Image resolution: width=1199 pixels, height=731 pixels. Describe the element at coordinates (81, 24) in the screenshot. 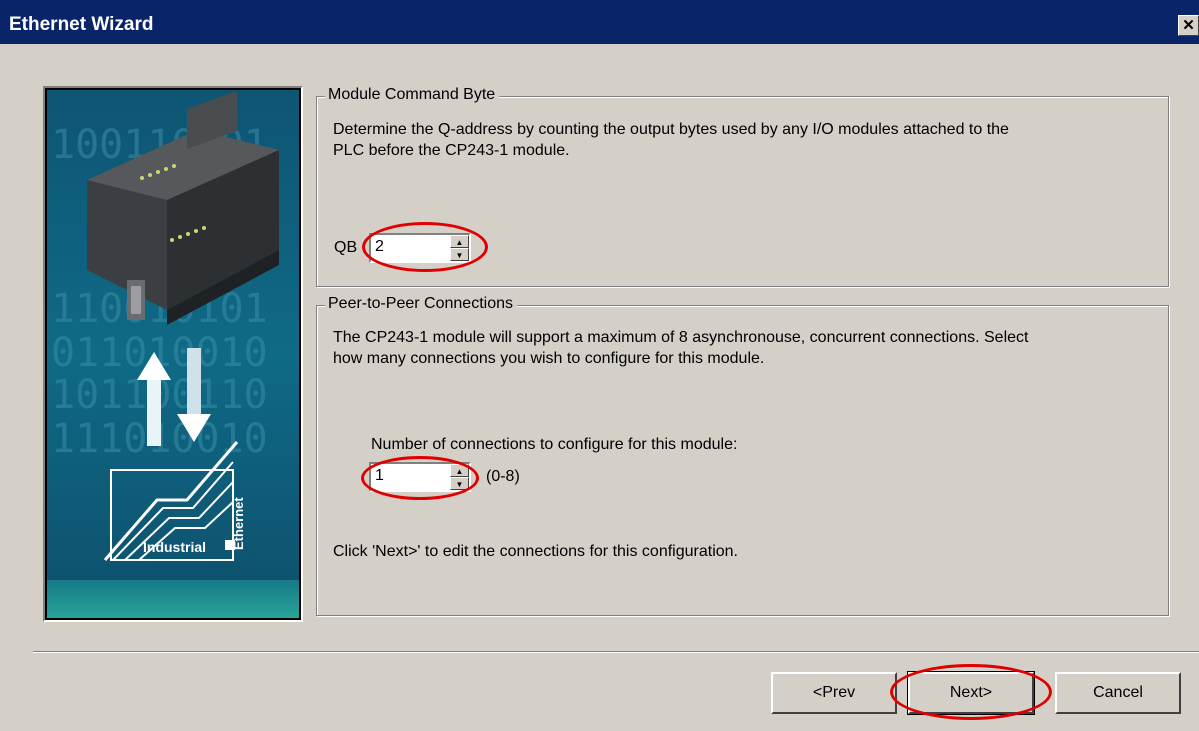

I see `window-title: Ethernet Wizard` at that location.